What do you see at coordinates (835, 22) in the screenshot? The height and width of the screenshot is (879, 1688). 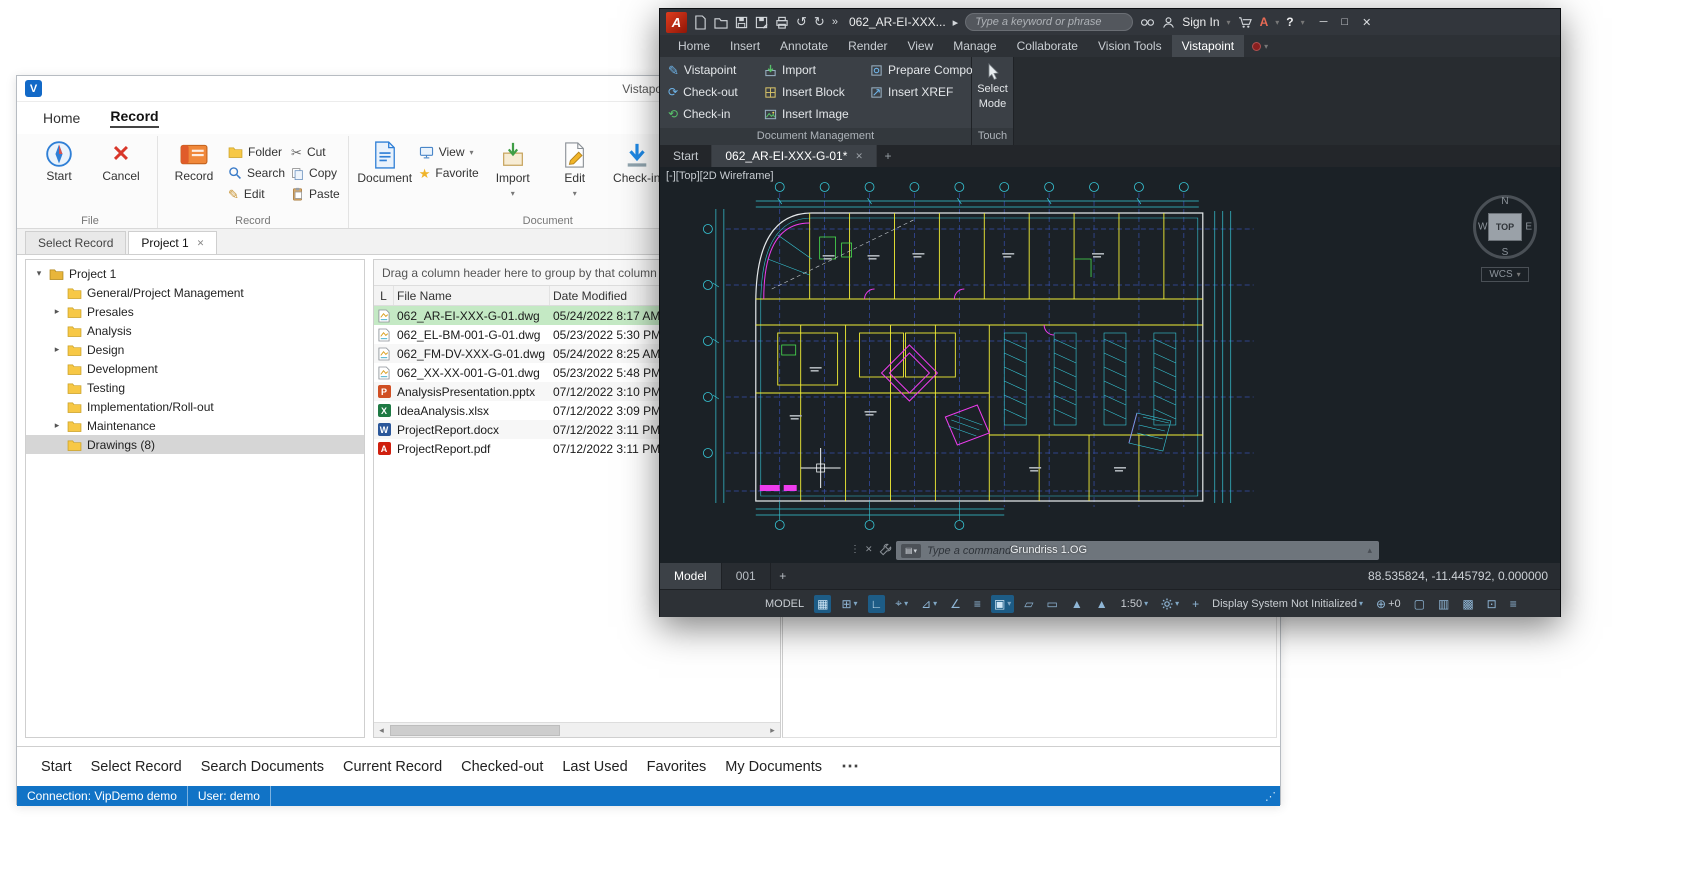 I see `qat-more-icon: »` at bounding box center [835, 22].